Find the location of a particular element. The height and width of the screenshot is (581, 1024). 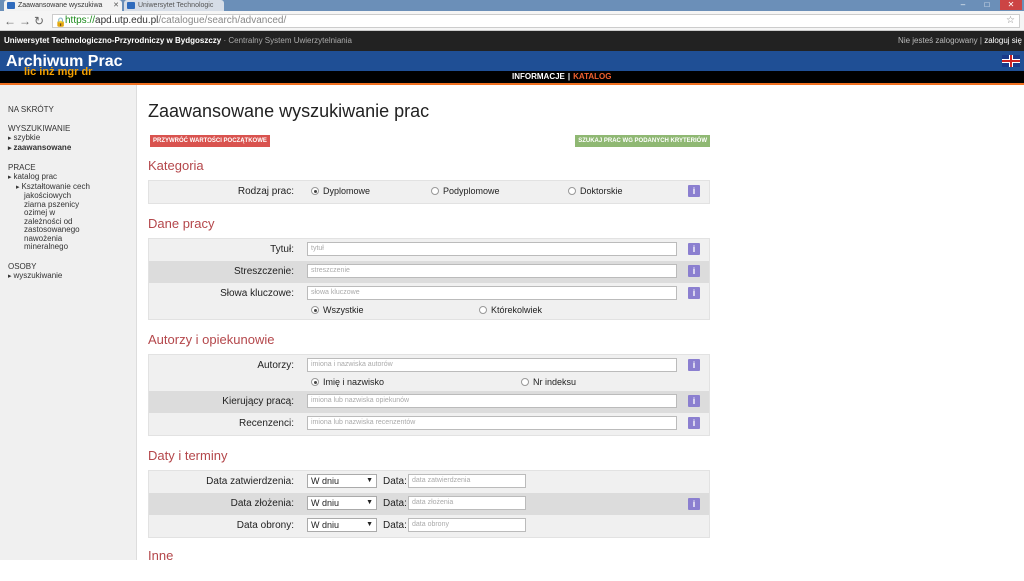

title-label: Tytuł: is located at coordinates (282, 249).